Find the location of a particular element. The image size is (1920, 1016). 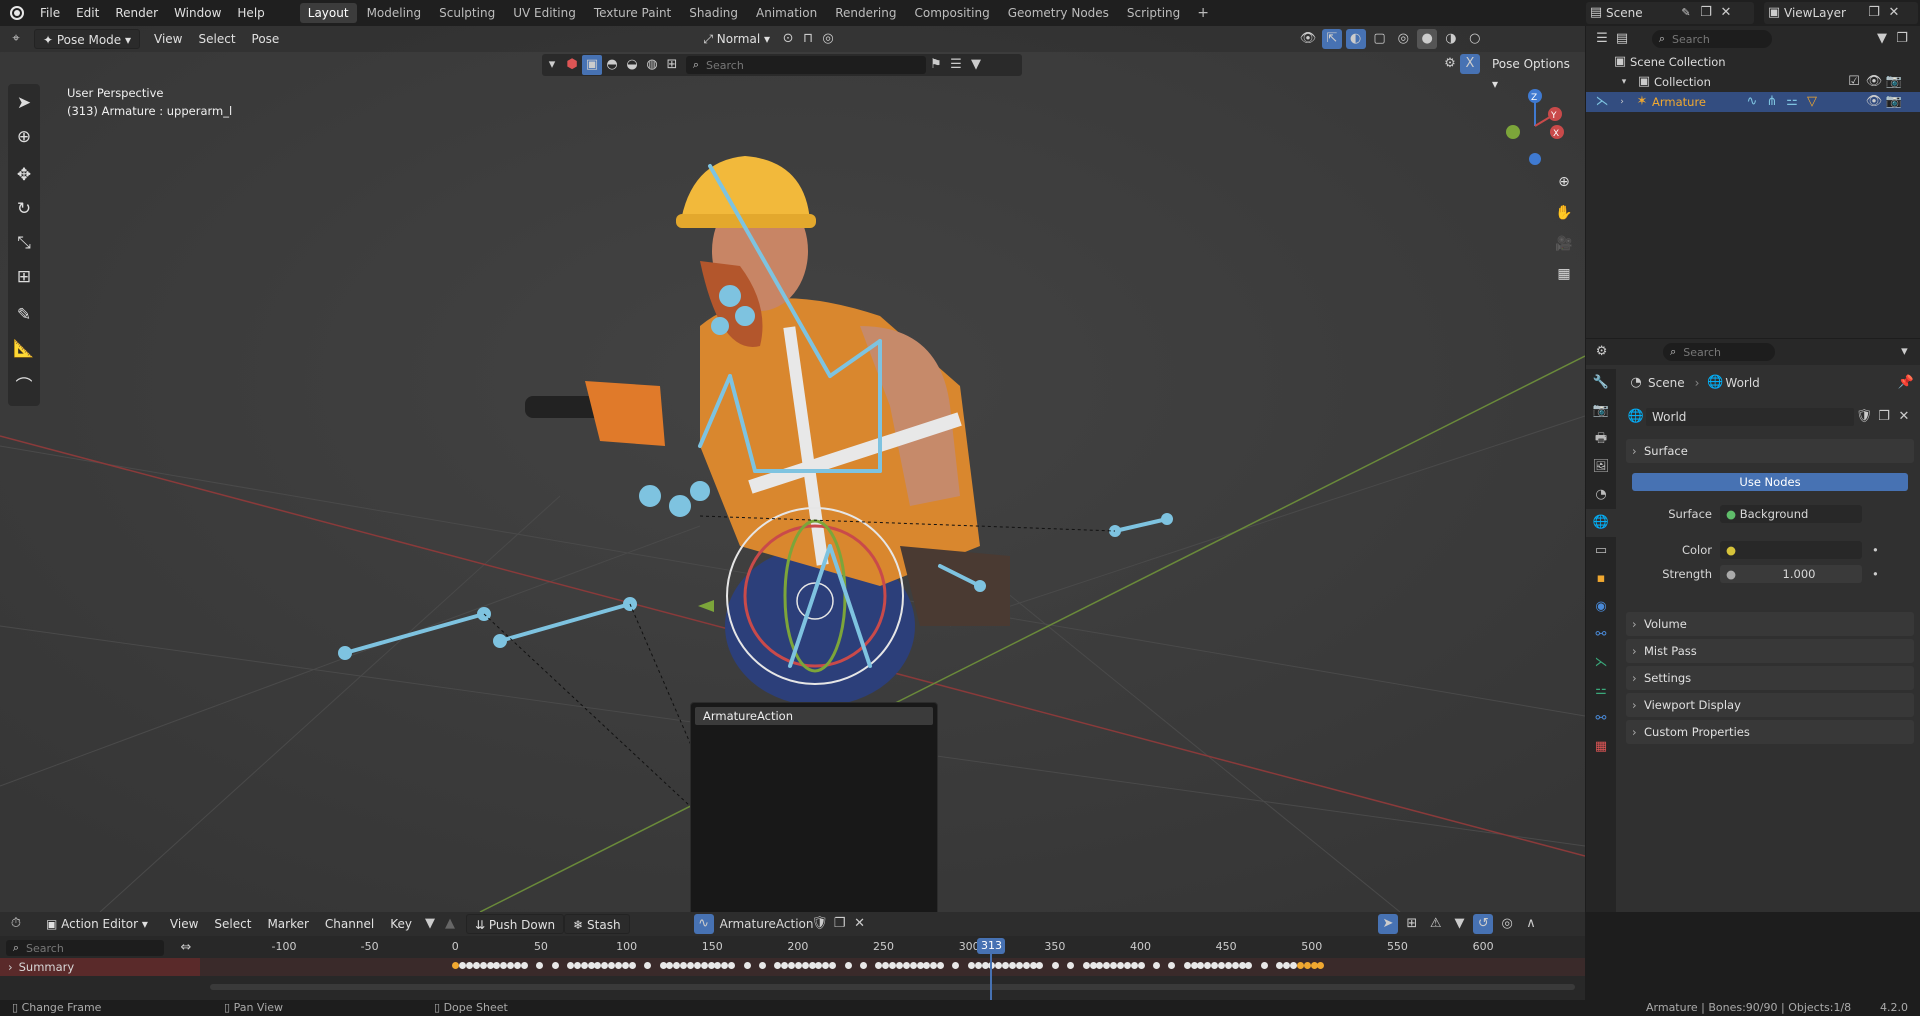

only-selected-icon: ➤ is located at coordinates (1388, 924).